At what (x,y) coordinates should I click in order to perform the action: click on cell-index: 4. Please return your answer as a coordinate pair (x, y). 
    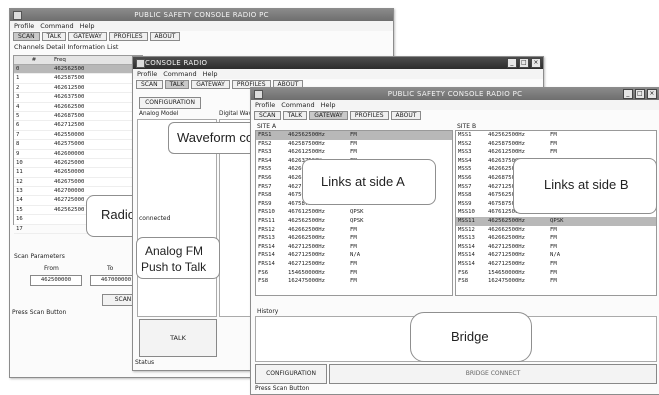
    Looking at the image, I should click on (18, 106).